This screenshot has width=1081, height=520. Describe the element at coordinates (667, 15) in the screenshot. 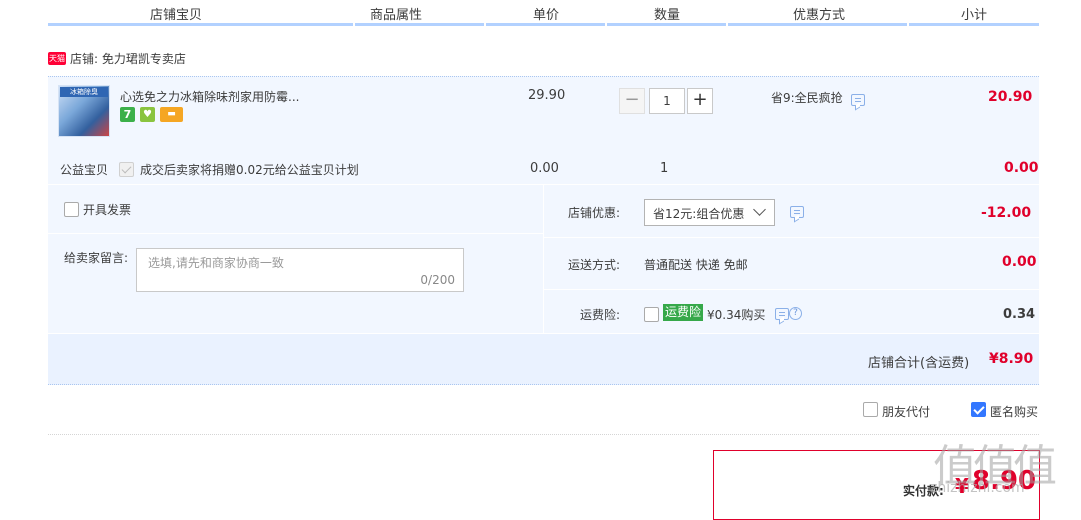

I see `header-quantity: 数量` at that location.